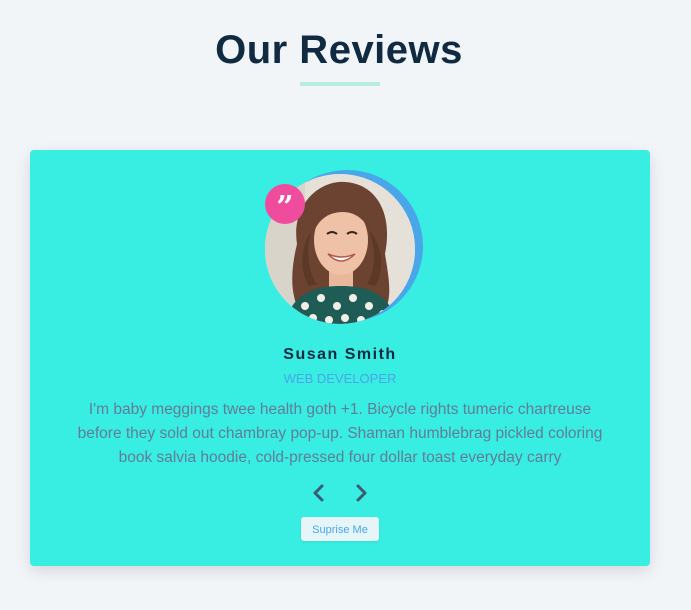 The image size is (691, 610). I want to click on chevron-left-icon, so click(318, 493).